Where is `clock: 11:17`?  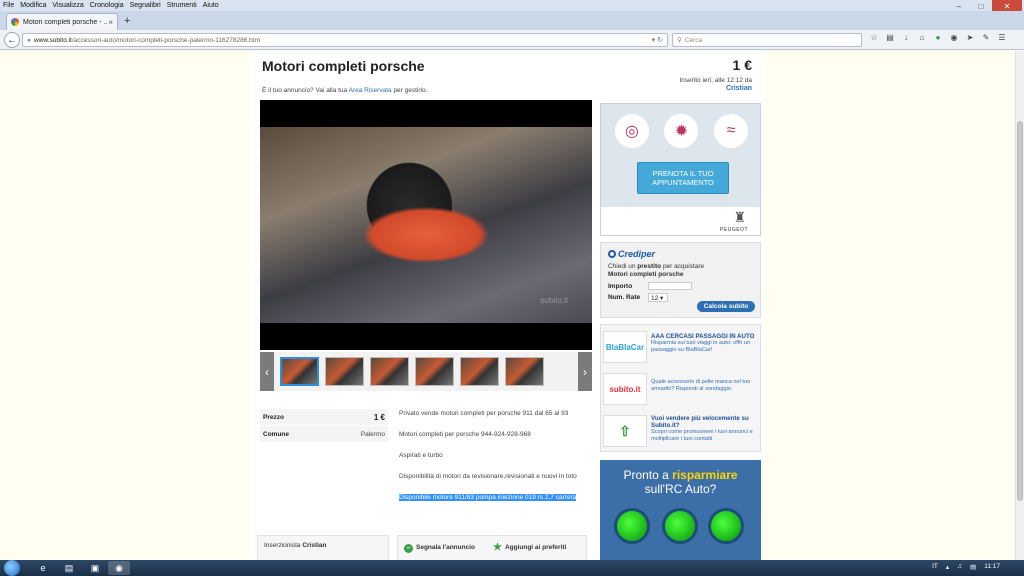
clock: 11:17 is located at coordinates (992, 567).